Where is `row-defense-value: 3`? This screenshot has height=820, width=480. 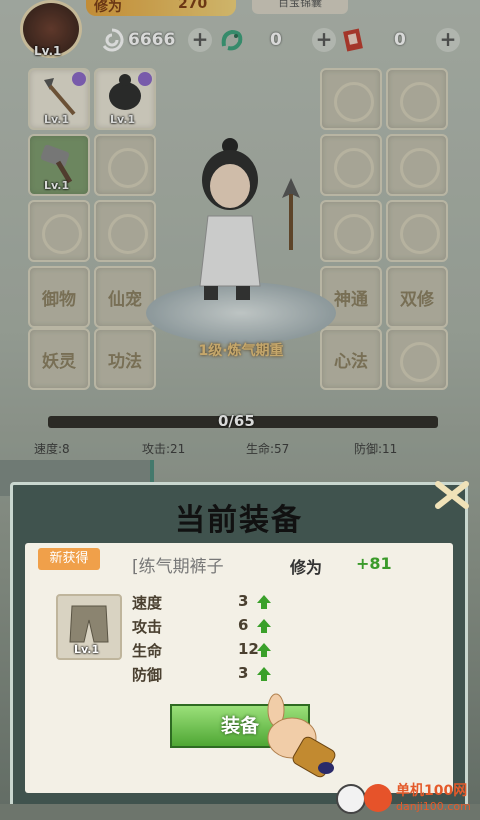
row-defense-value: 3 is located at coordinates (243, 673).